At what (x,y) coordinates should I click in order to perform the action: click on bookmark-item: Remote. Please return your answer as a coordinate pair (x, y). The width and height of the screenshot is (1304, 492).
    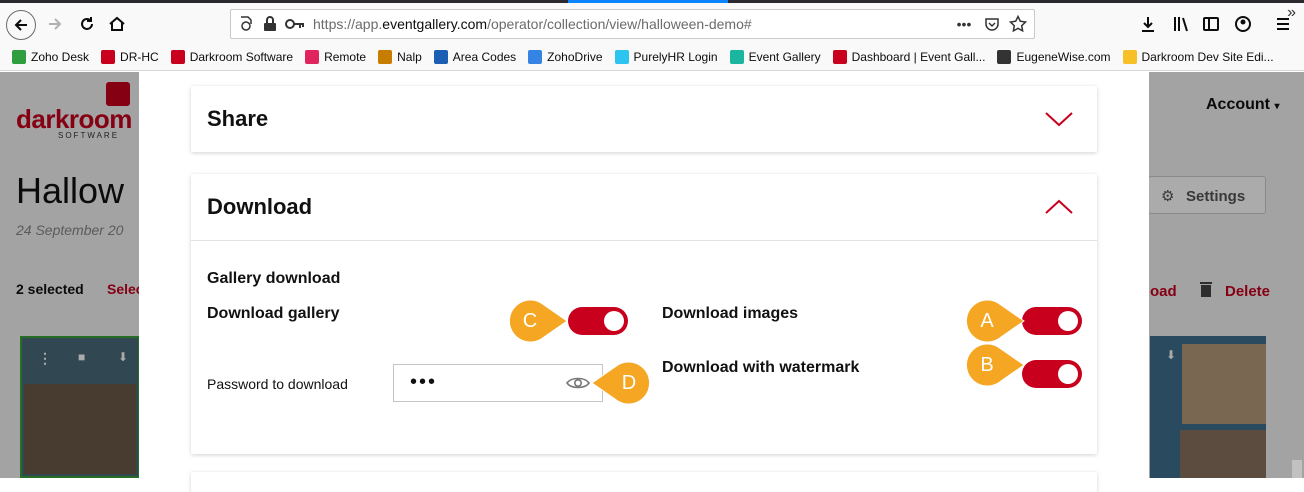
    Looking at the image, I should click on (336, 56).